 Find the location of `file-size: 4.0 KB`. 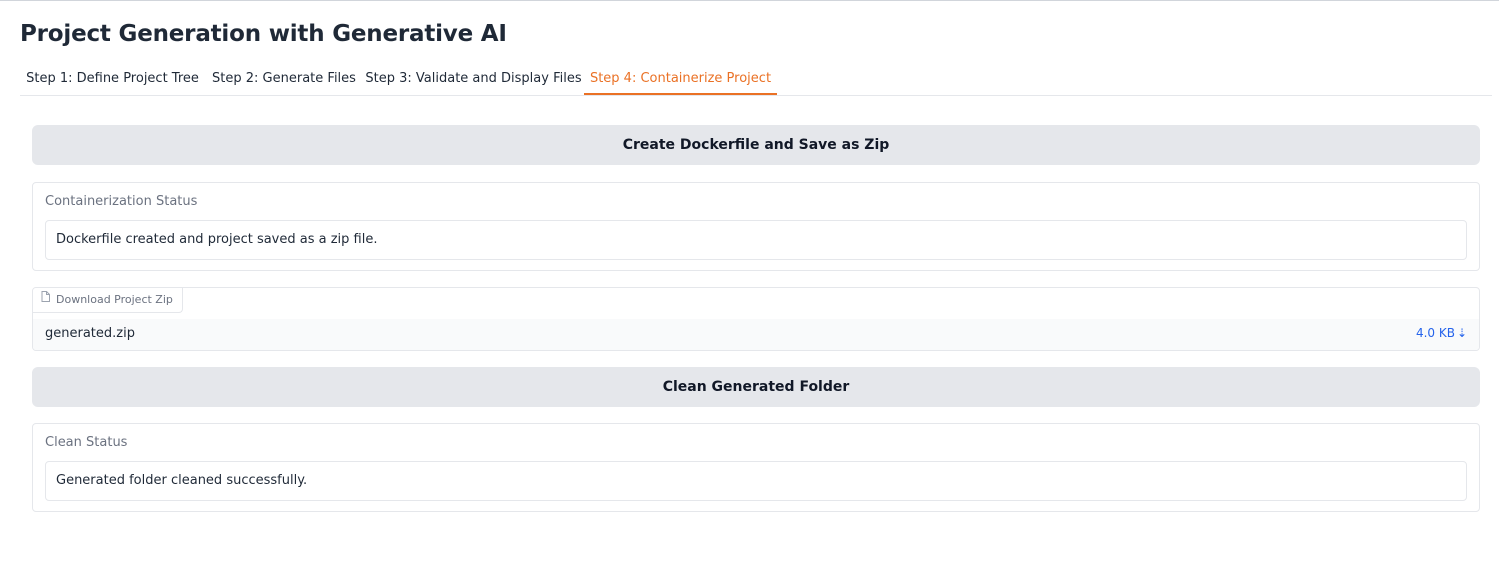

file-size: 4.0 KB is located at coordinates (1435, 333).